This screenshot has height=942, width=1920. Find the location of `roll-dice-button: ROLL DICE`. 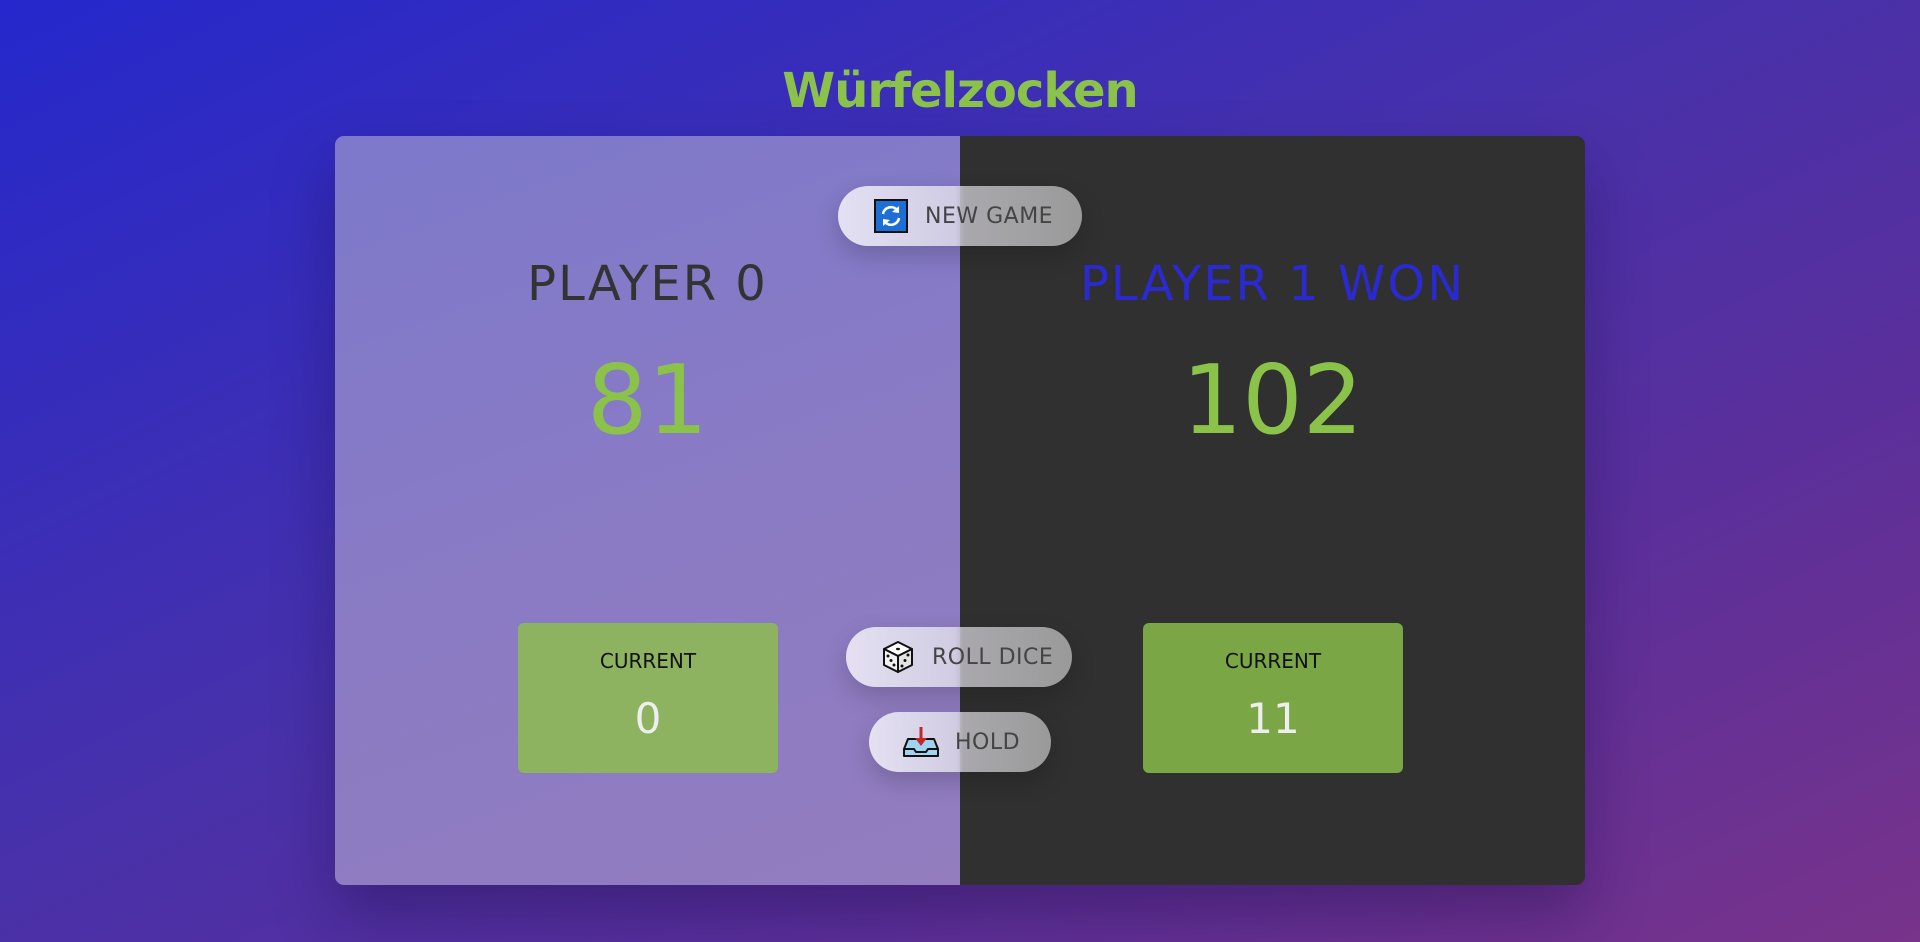

roll-dice-button: ROLL DICE is located at coordinates (959, 657).